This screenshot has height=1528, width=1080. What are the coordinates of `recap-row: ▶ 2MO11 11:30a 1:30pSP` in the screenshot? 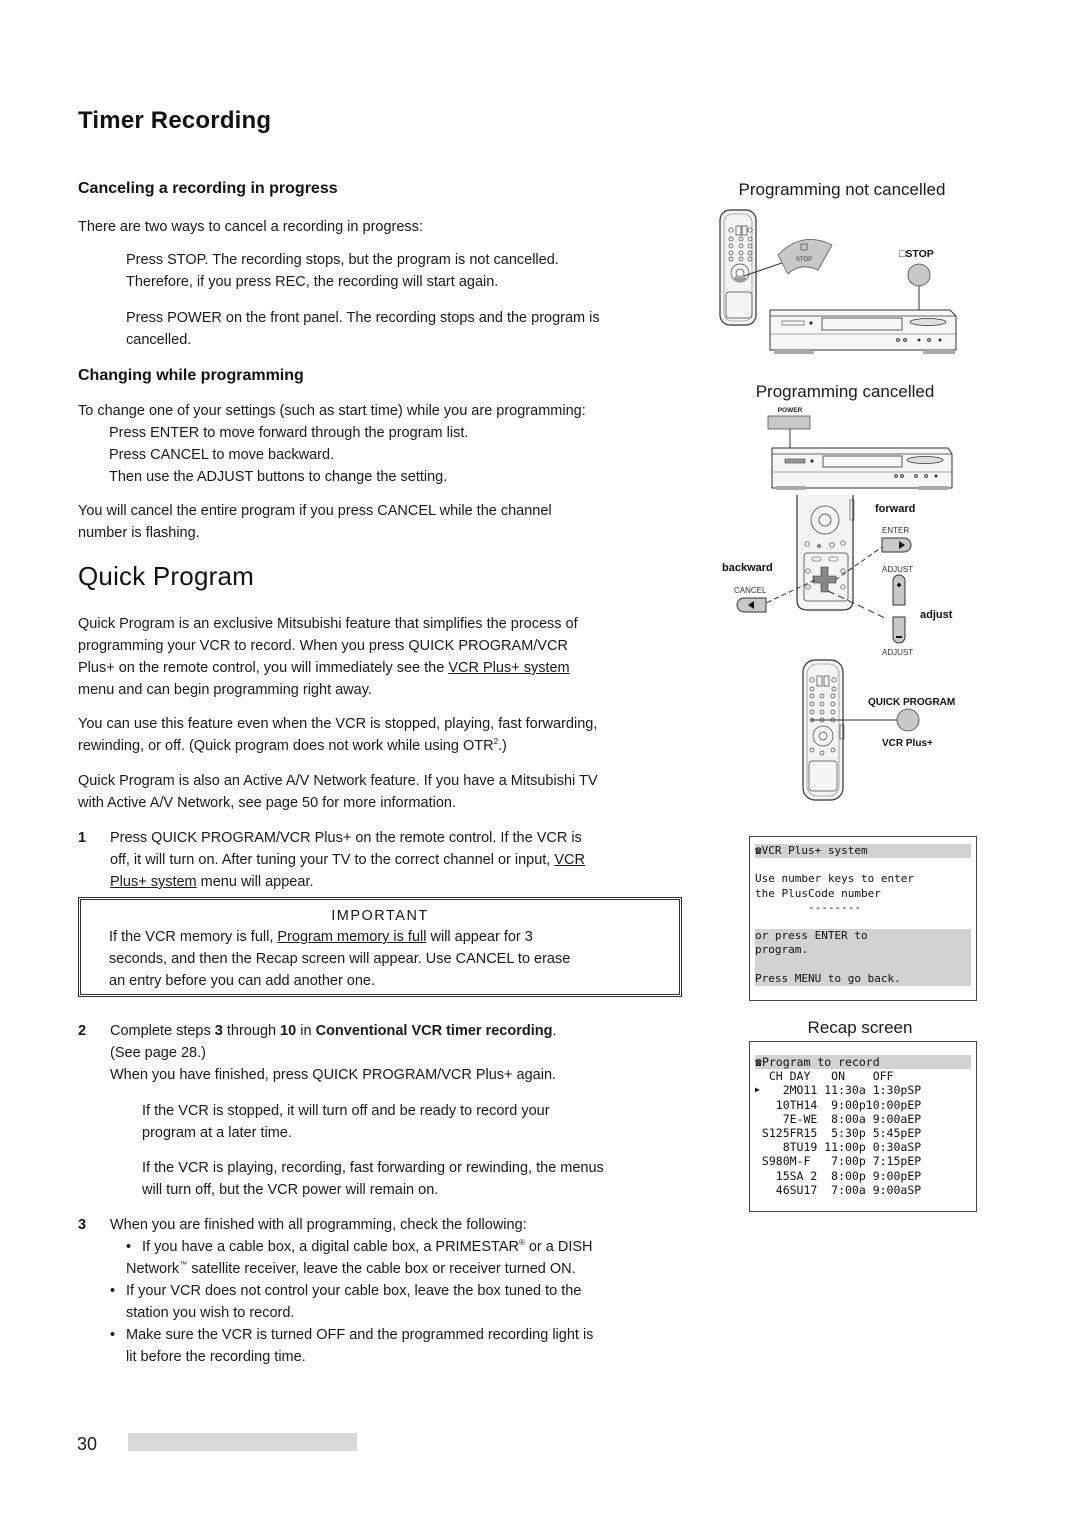 It's located at (865, 1090).